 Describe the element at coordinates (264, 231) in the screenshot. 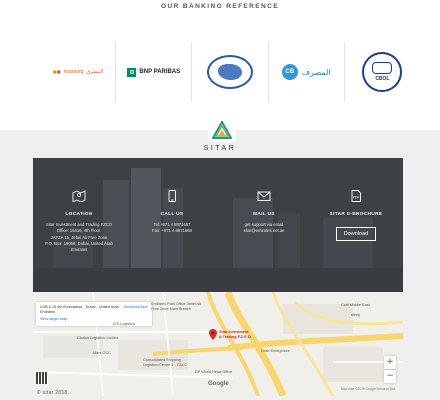

I see `email-link: sitar@emirates.net.ae` at that location.